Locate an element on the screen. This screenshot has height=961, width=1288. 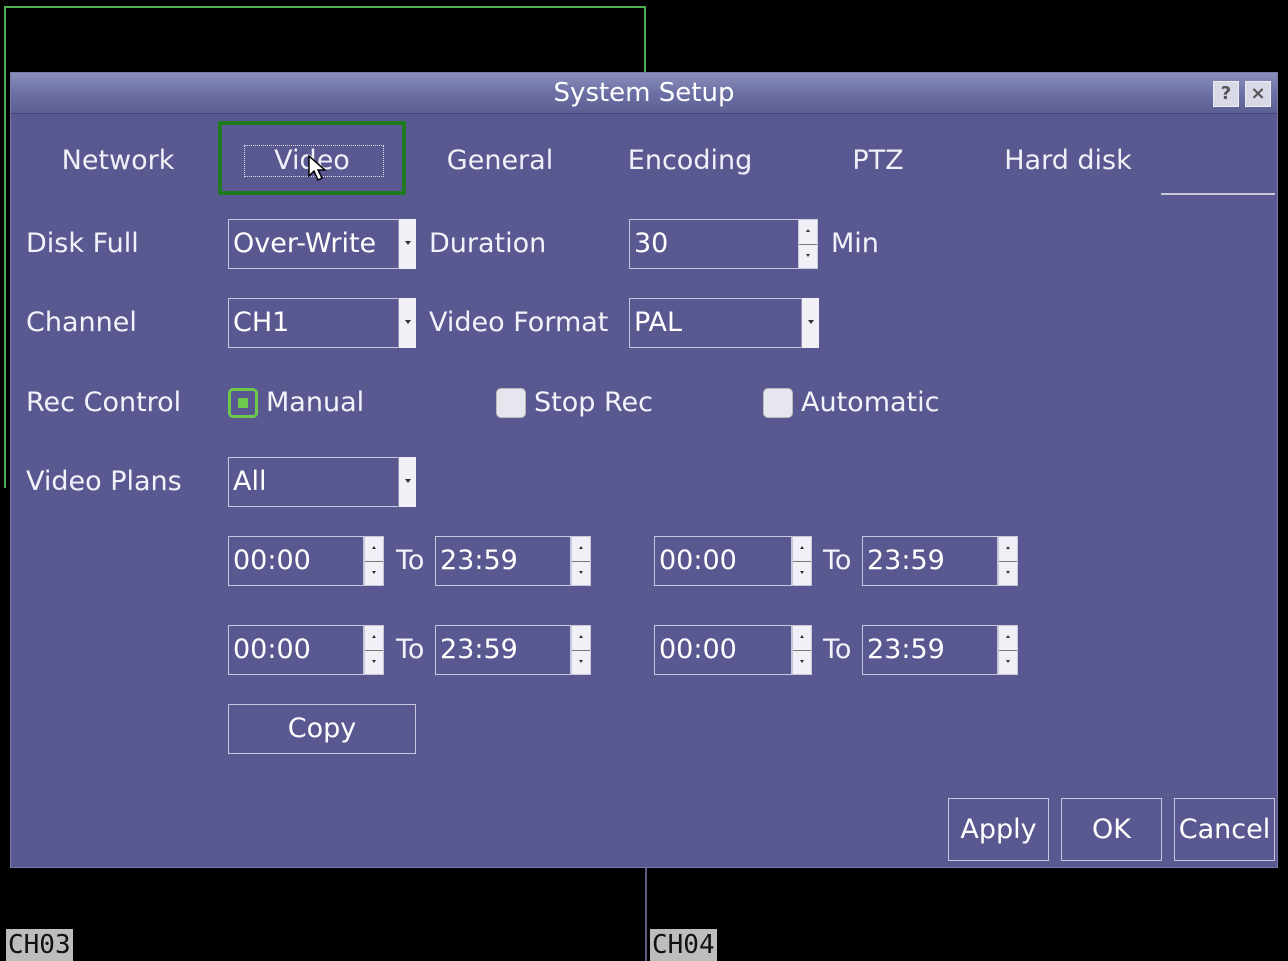
rec-stop-radio is located at coordinates (511, 403).